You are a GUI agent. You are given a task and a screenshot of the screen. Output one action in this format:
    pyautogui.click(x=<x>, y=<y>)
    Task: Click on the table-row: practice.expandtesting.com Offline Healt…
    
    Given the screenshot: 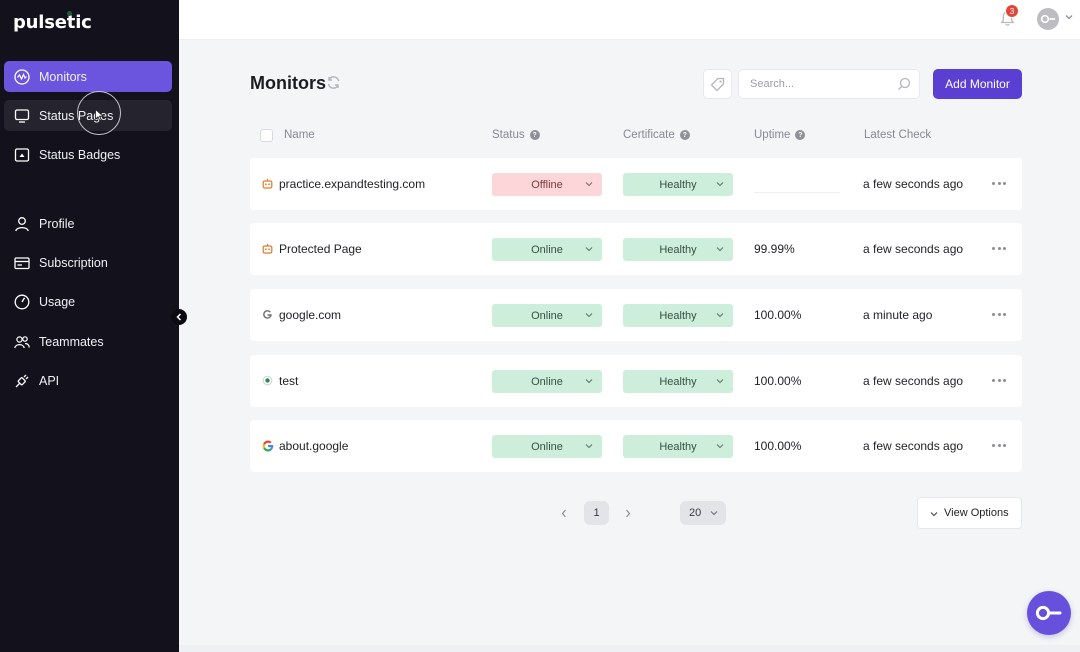 What is the action you would take?
    pyautogui.click(x=636, y=184)
    